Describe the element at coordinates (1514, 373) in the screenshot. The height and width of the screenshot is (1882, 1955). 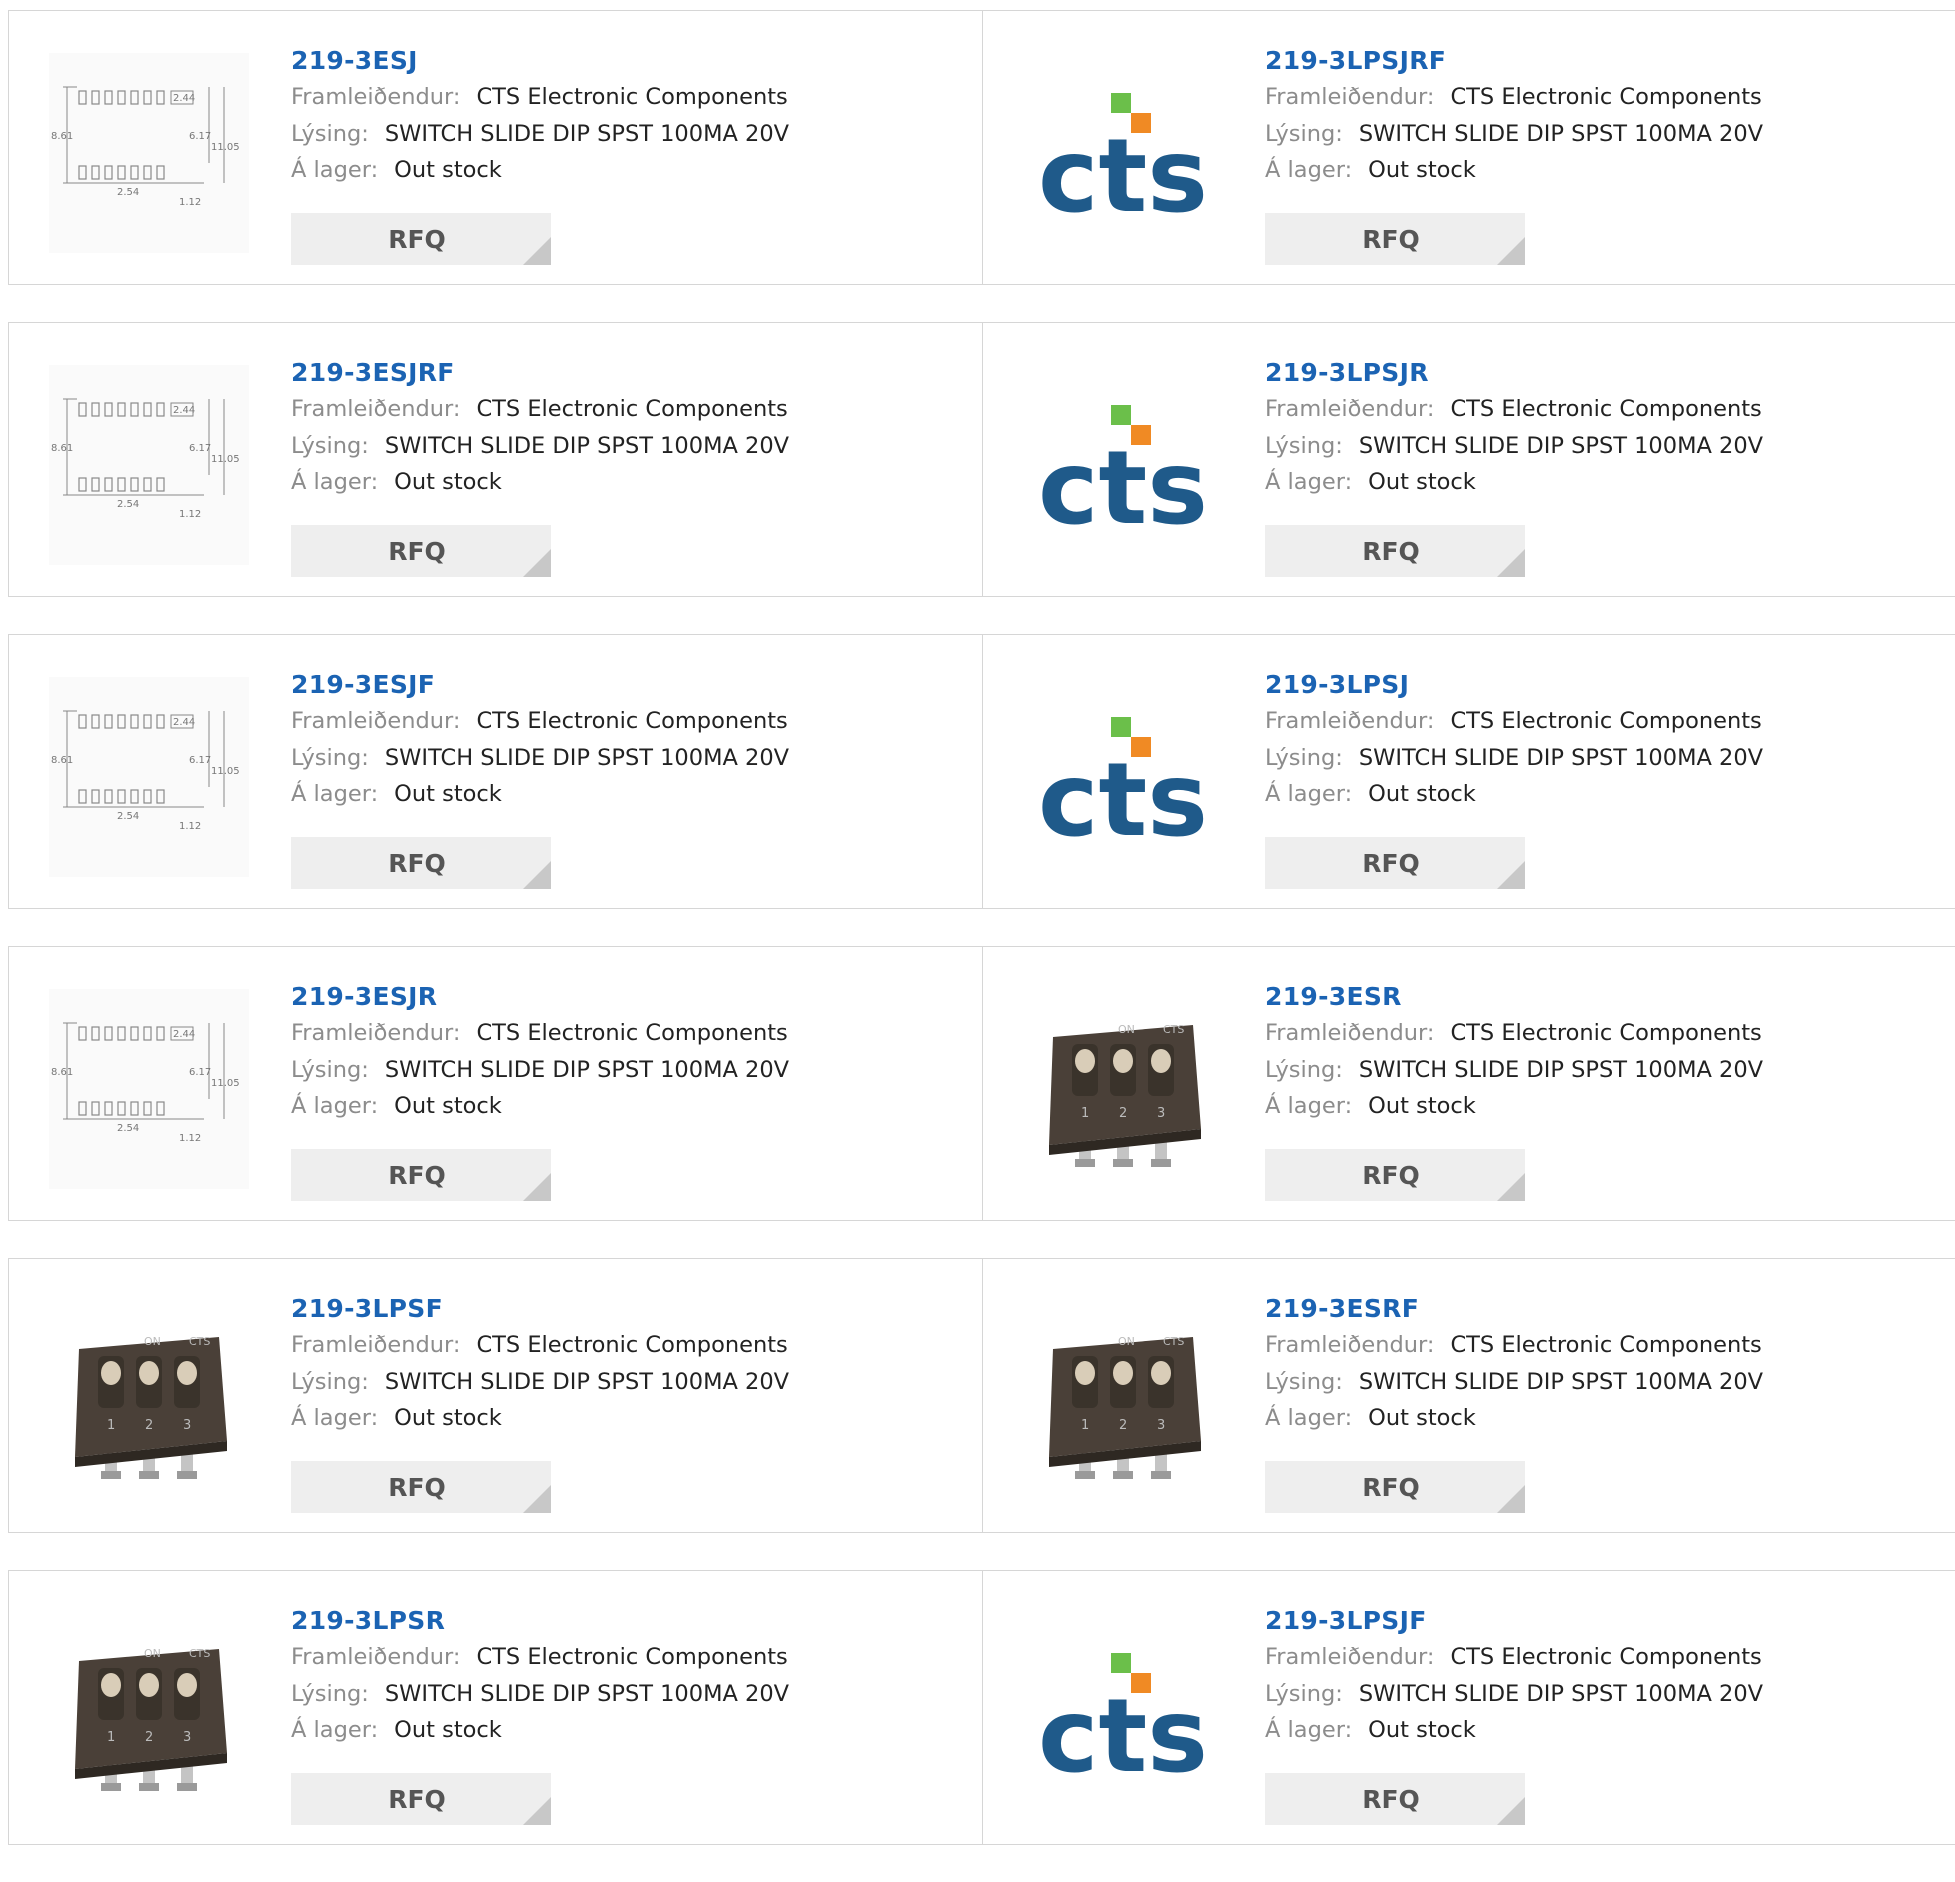
I see `part-number-link: 219-3LPSJR` at that location.